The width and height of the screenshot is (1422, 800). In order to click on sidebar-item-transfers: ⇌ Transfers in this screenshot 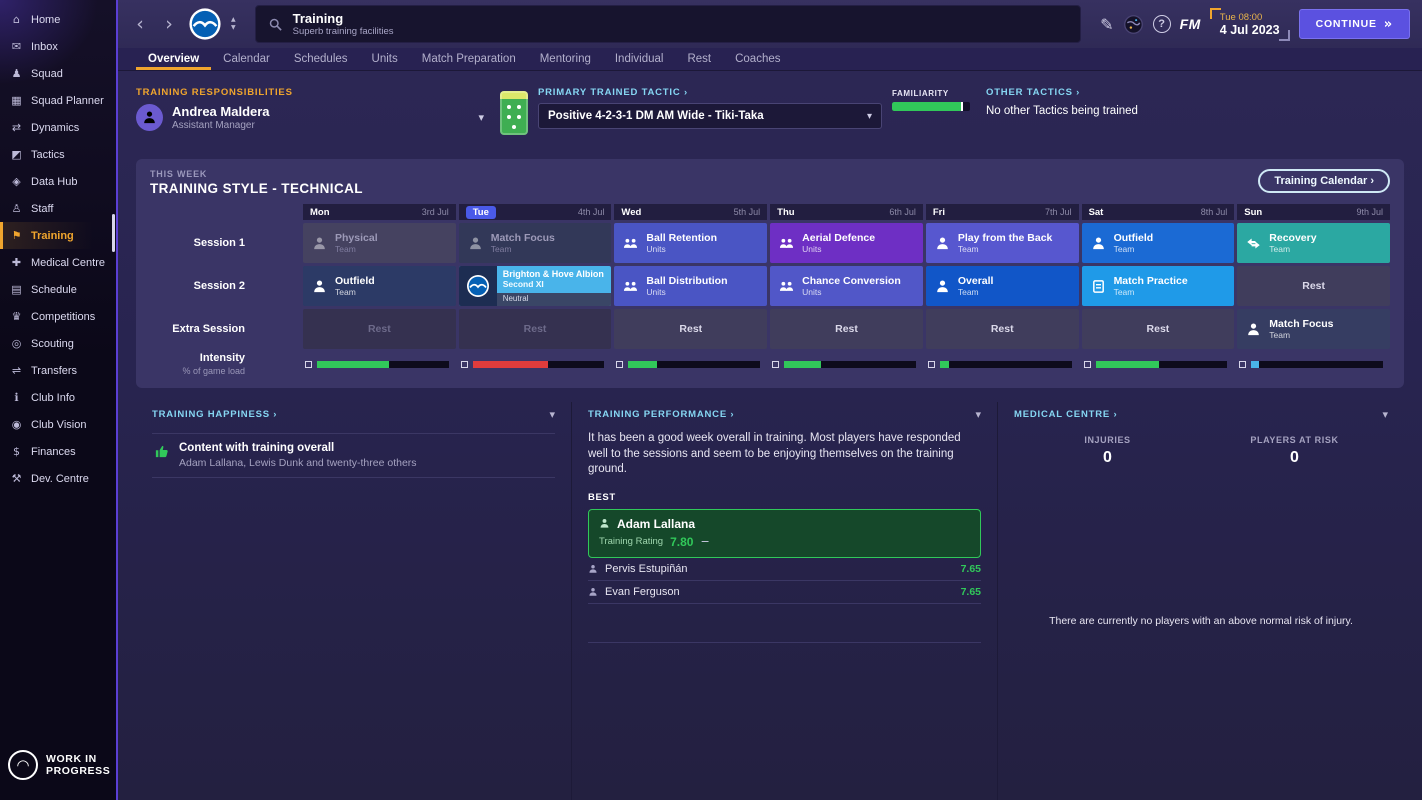, I will do `click(58, 370)`.